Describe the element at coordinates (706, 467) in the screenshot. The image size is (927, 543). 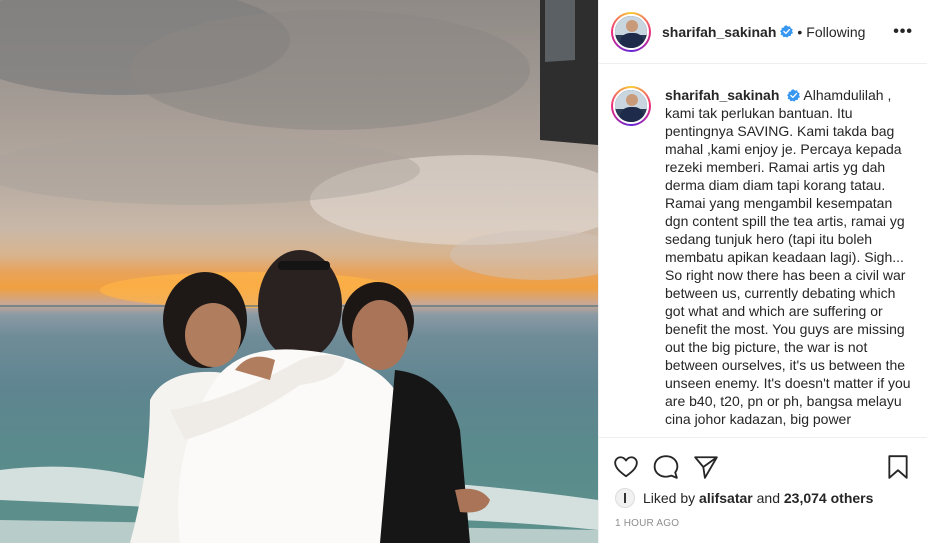
I see `share-icon` at that location.